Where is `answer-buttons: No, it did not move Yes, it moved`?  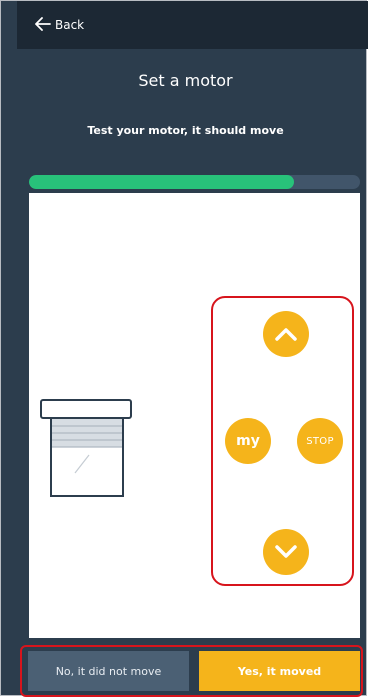 answer-buttons: No, it did not move Yes, it moved is located at coordinates (191, 671).